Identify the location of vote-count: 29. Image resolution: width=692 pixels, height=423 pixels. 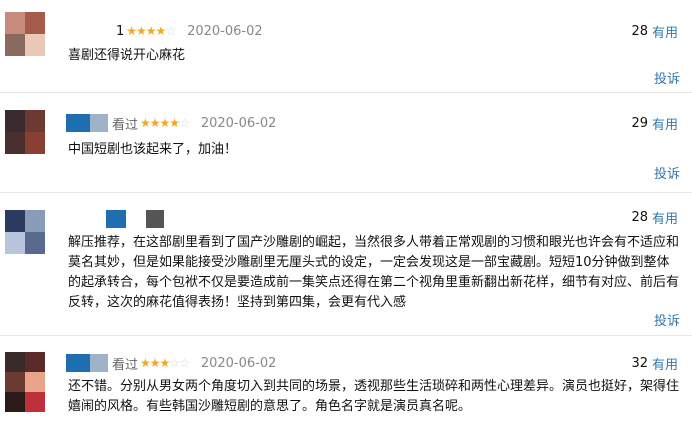
(639, 123).